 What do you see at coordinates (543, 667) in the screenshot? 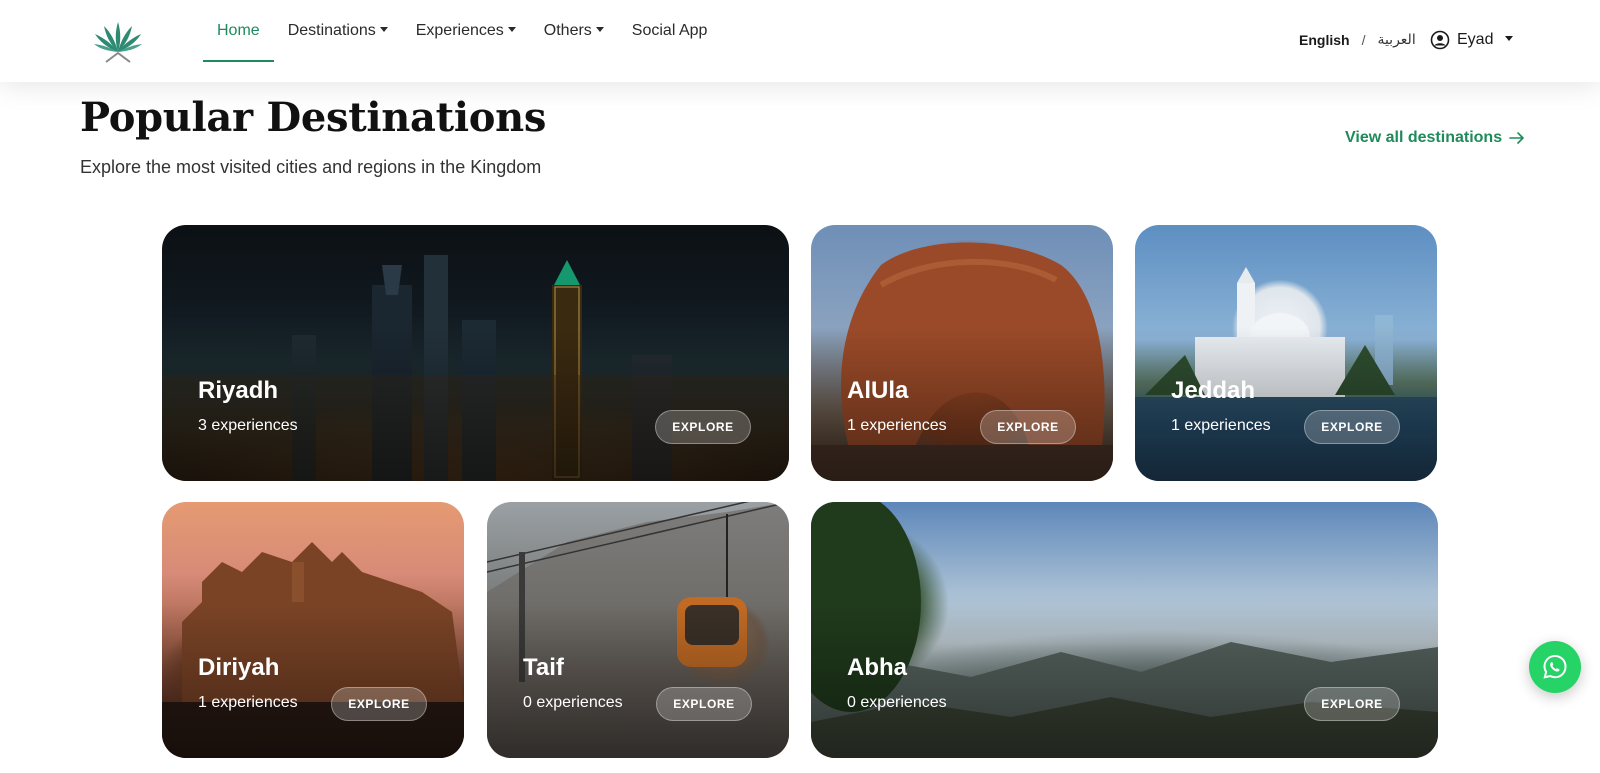
I see `destination-name: Taif` at bounding box center [543, 667].